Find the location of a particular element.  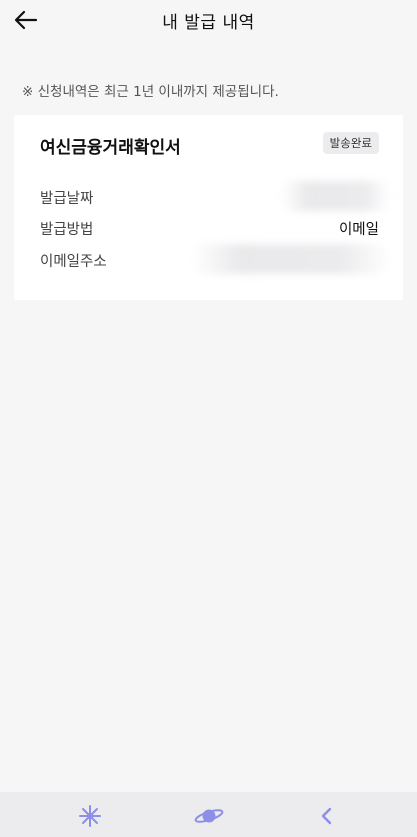

issue-date-label: 발급날짜 is located at coordinates (67, 199).